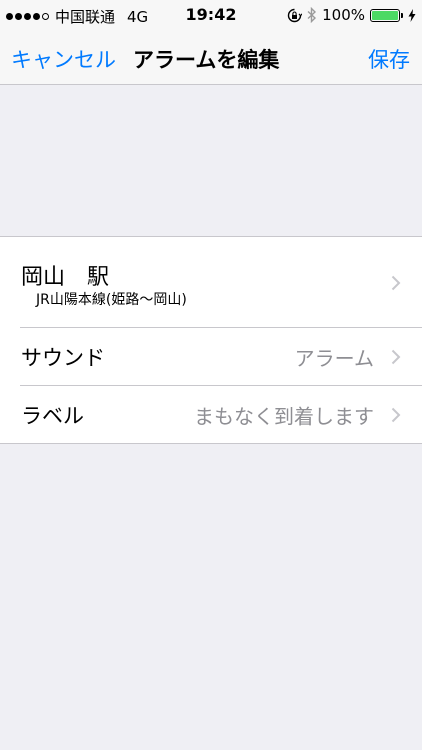  Describe the element at coordinates (211, 15) in the screenshot. I see `status-bar: 中国联通 4G 19:42 100%` at that location.